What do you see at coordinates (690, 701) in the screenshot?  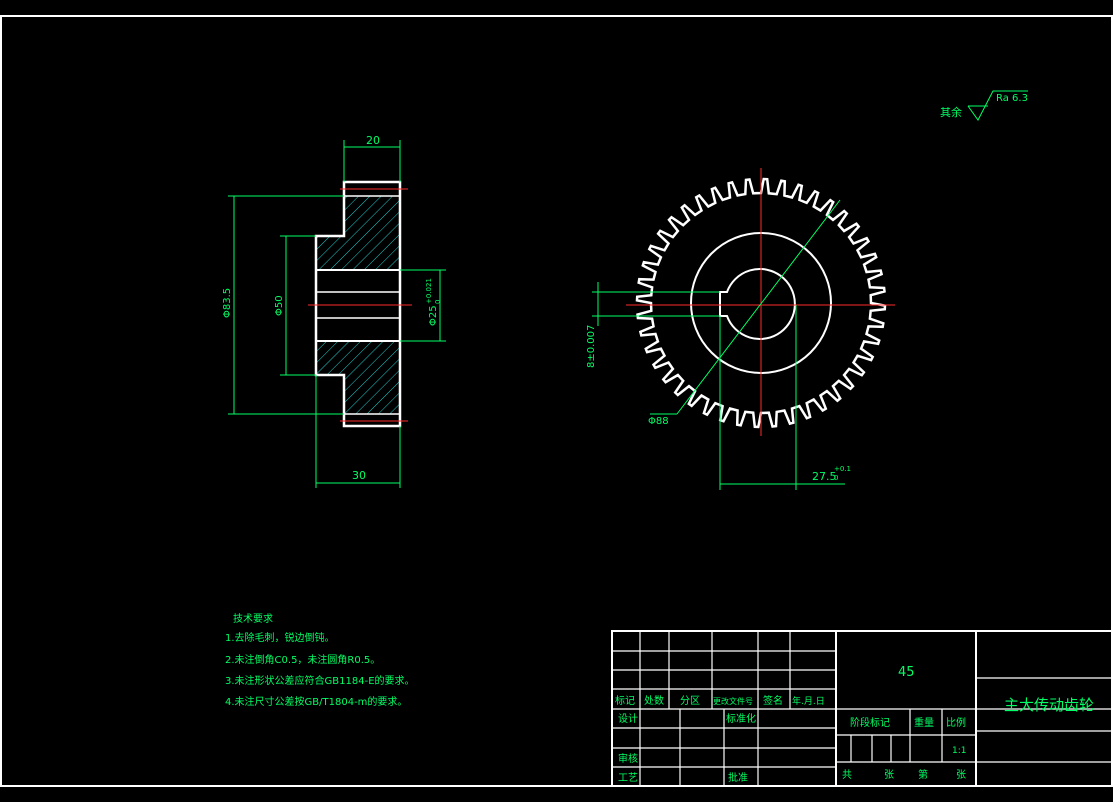 I see `rev-header-zone: 分区` at bounding box center [690, 701].